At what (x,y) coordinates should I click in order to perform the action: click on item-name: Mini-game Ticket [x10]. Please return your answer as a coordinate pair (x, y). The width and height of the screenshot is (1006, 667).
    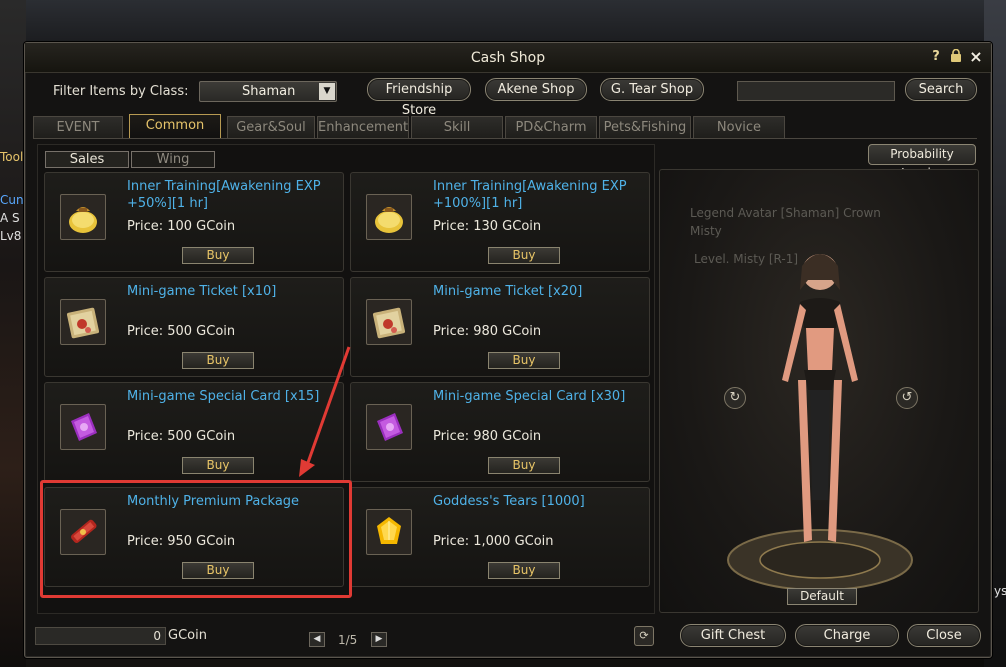
    Looking at the image, I should click on (202, 291).